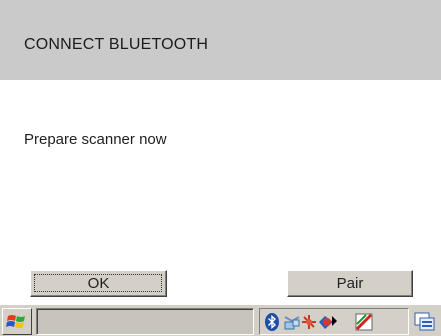  What do you see at coordinates (116, 44) in the screenshot?
I see `page-title: CONNECT BLUETOOTH` at bounding box center [116, 44].